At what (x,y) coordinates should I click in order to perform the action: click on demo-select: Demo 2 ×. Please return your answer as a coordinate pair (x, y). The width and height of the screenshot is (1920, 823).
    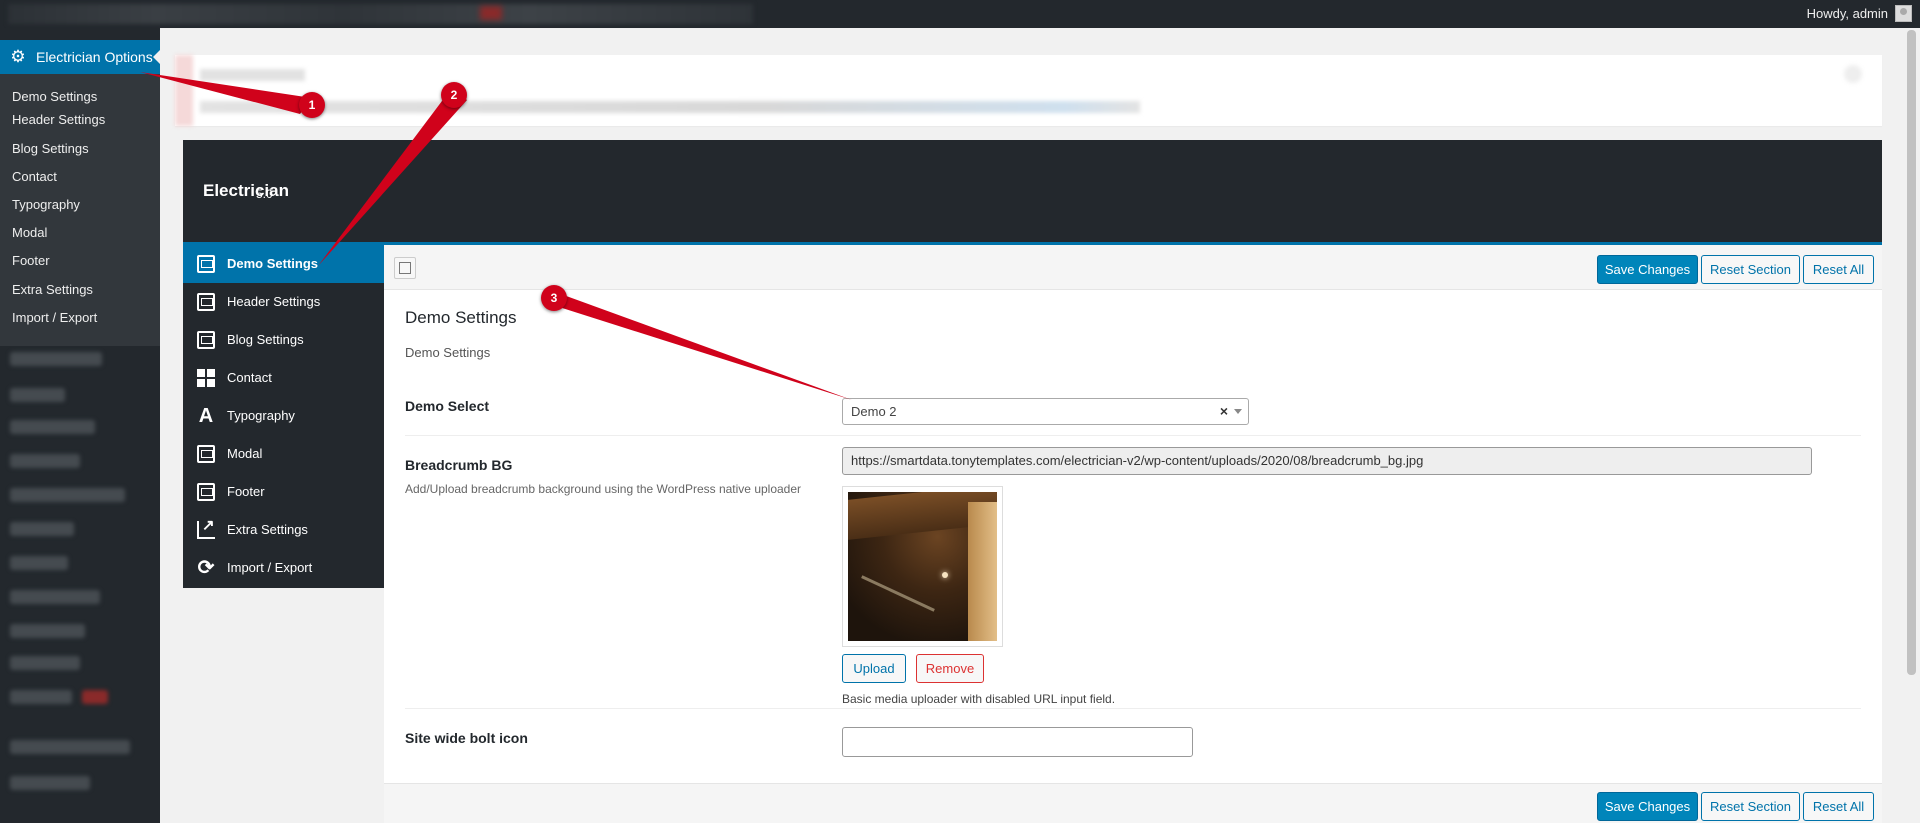
    Looking at the image, I should click on (1045, 411).